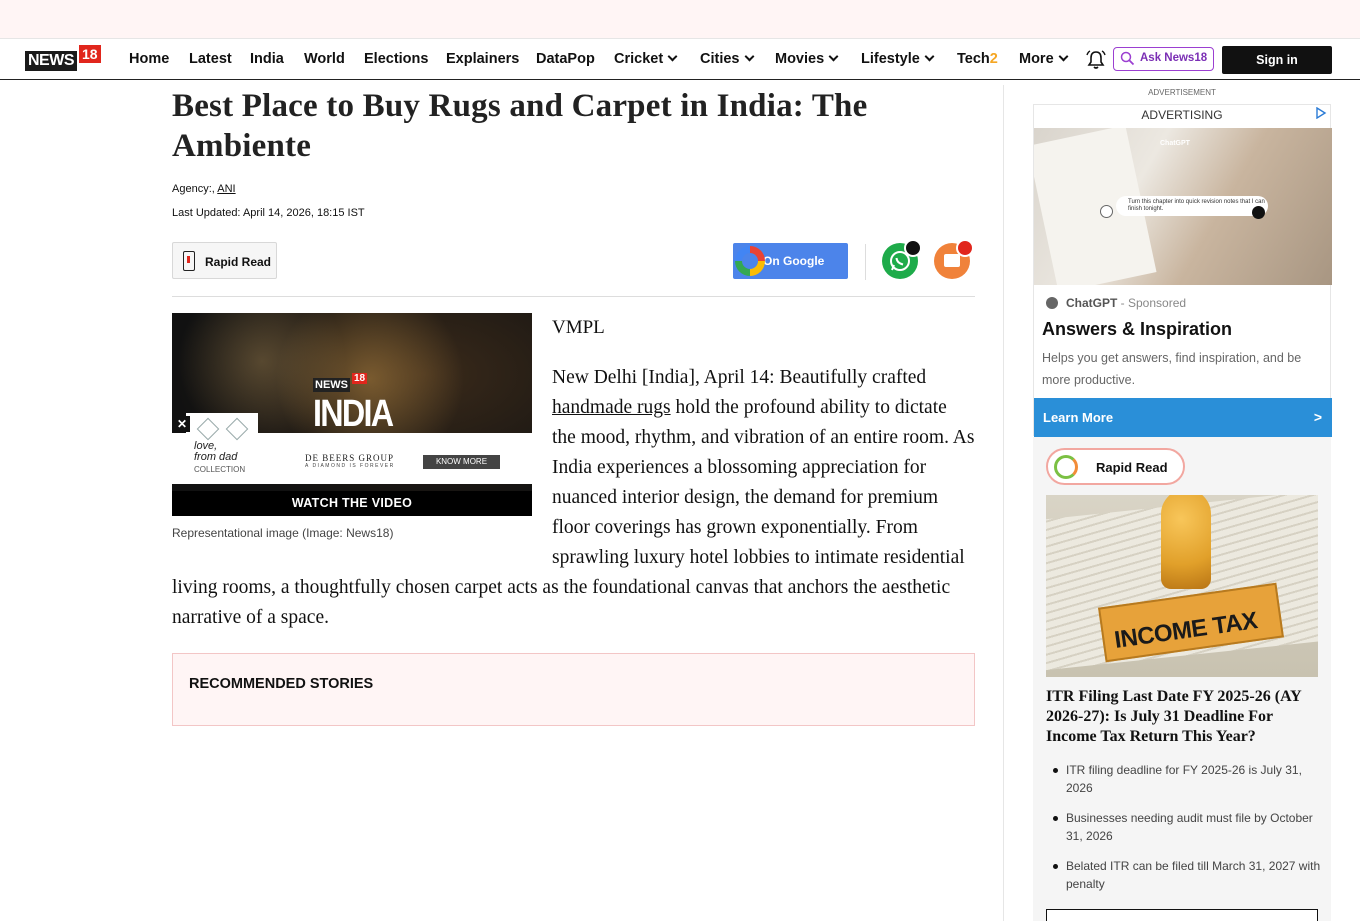  I want to click on rapid-read-button: Rapid Read, so click(224, 260).